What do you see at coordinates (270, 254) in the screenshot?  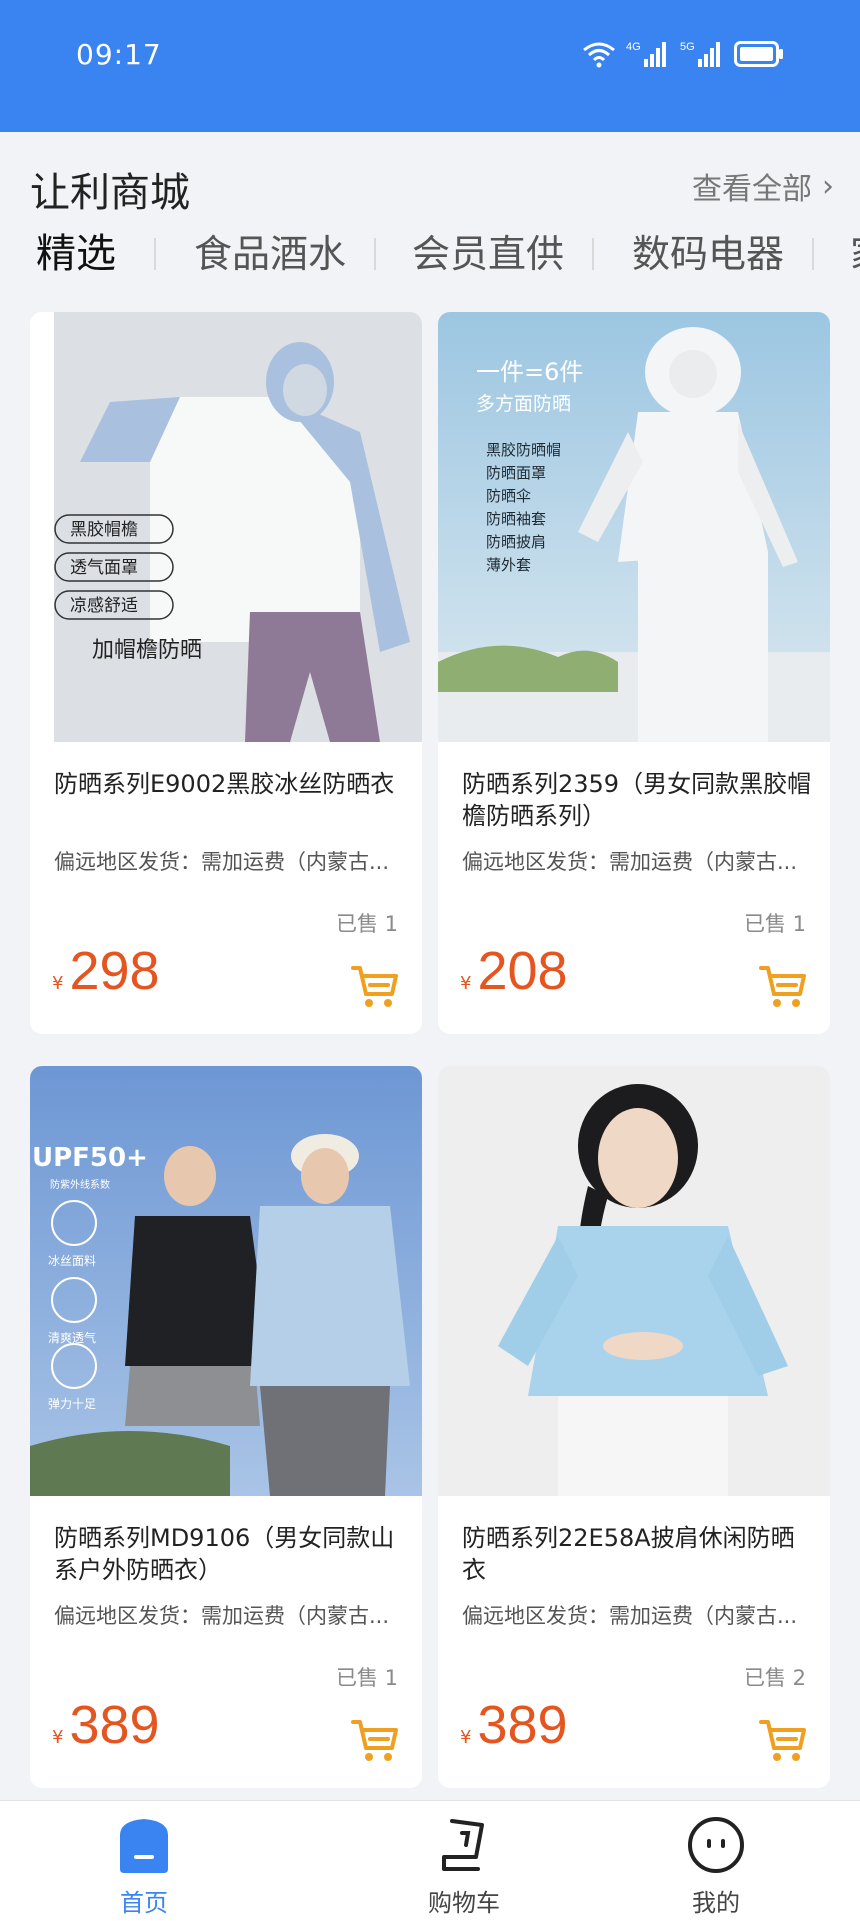 I see `tab-food-drinks: 食品酒水` at bounding box center [270, 254].